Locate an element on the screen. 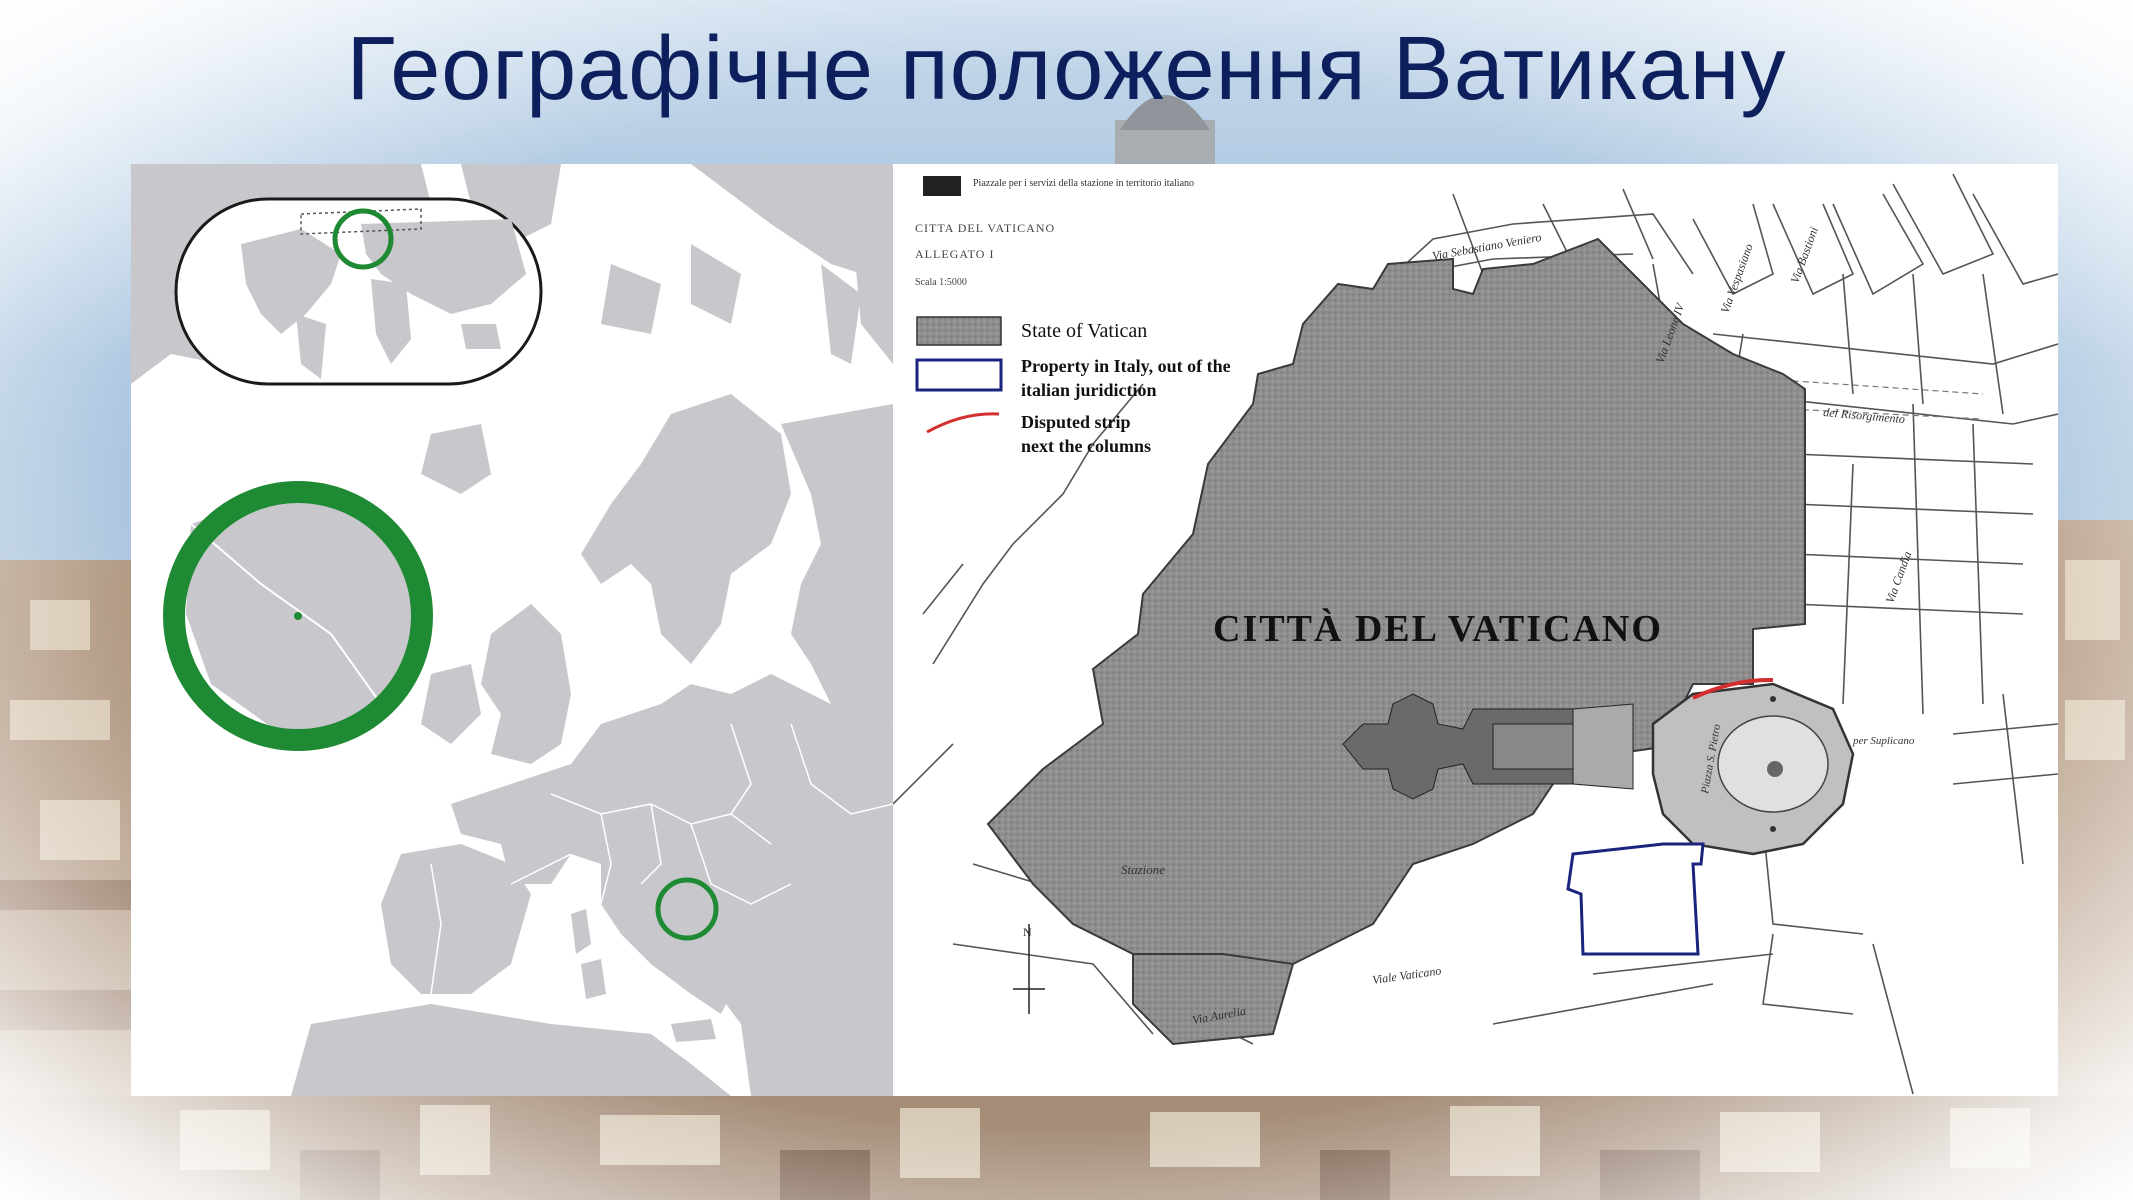  legend-label-state: State of Vatican is located at coordinates (1084, 331).